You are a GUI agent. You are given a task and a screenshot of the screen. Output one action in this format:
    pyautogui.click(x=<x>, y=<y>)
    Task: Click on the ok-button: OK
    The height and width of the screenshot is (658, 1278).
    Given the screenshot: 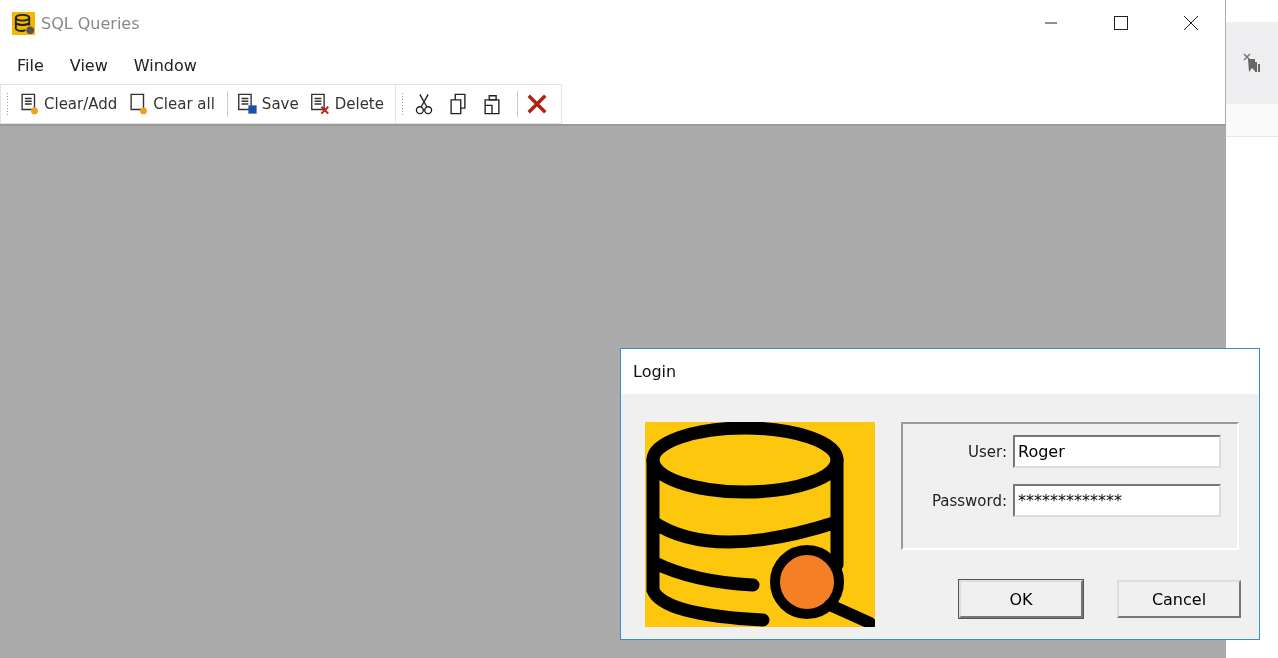 What is the action you would take?
    pyautogui.click(x=1021, y=599)
    